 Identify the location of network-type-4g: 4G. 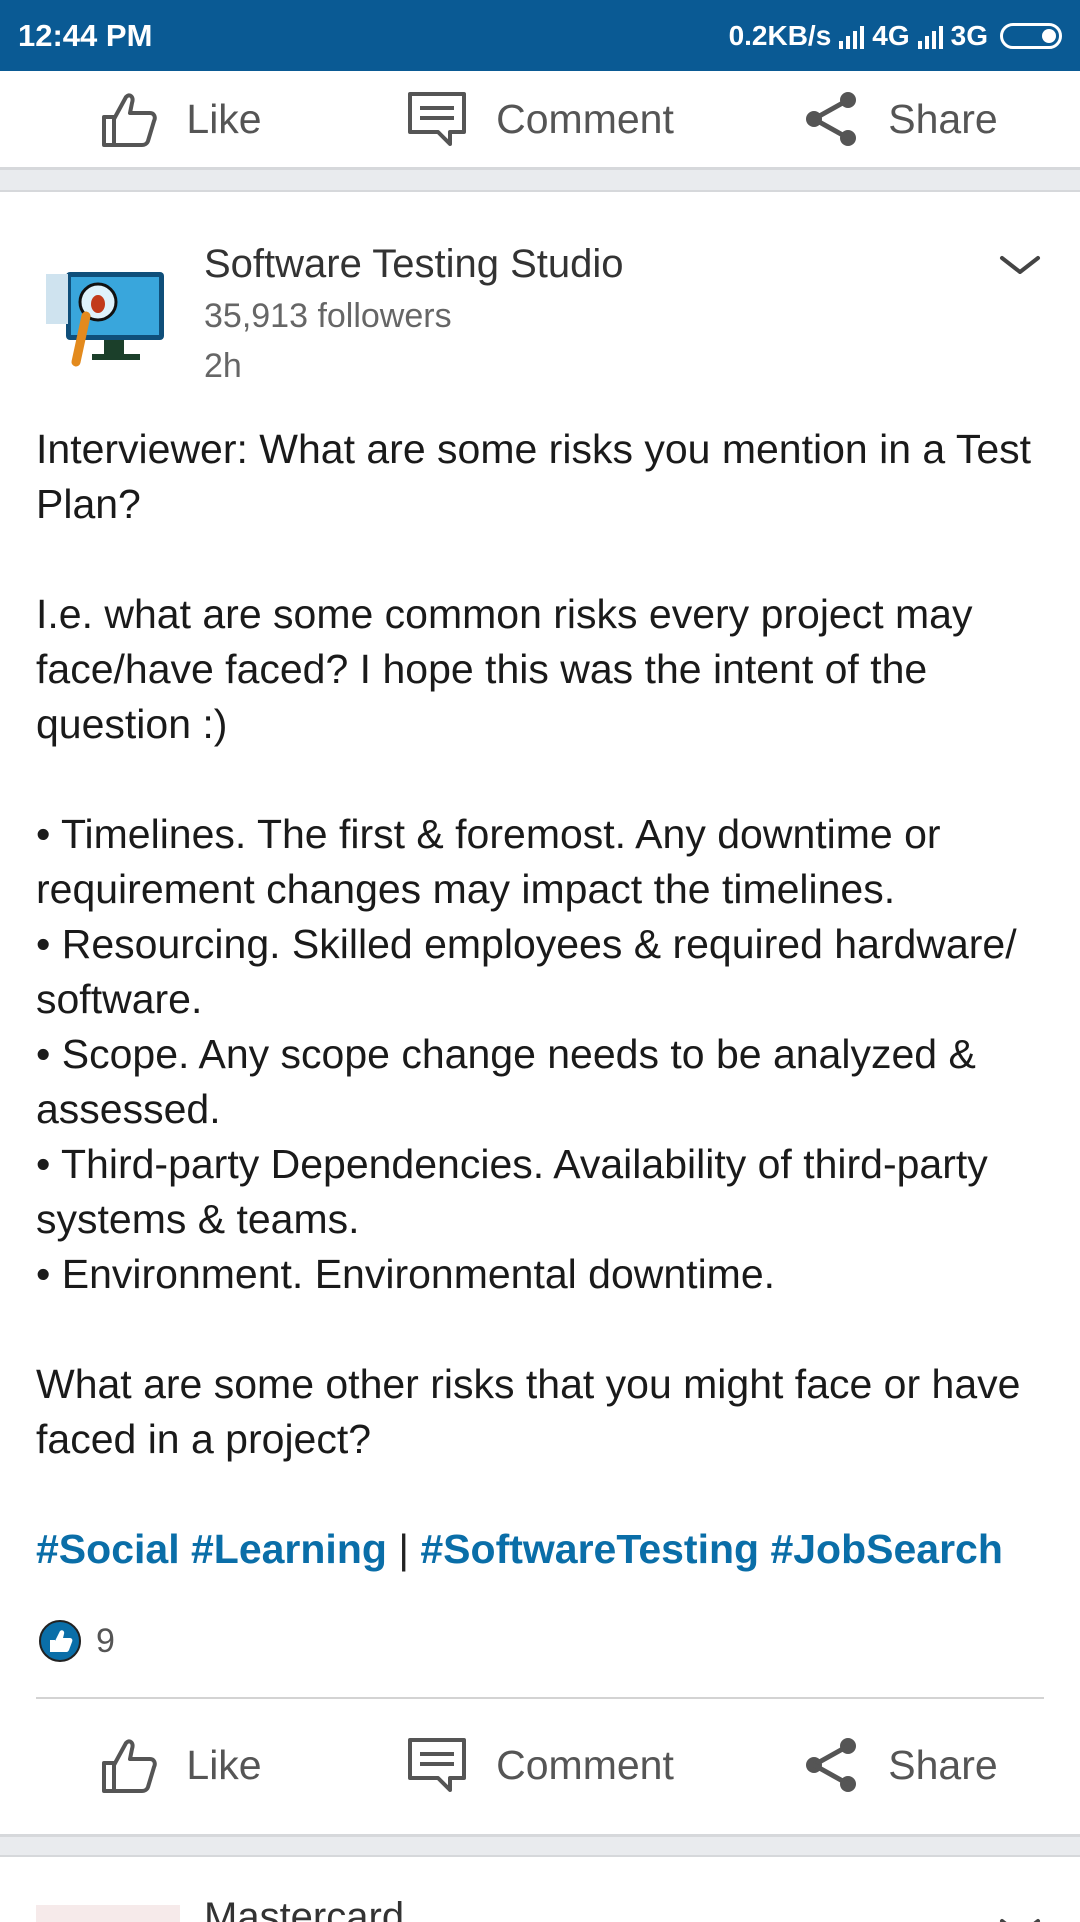
(891, 35).